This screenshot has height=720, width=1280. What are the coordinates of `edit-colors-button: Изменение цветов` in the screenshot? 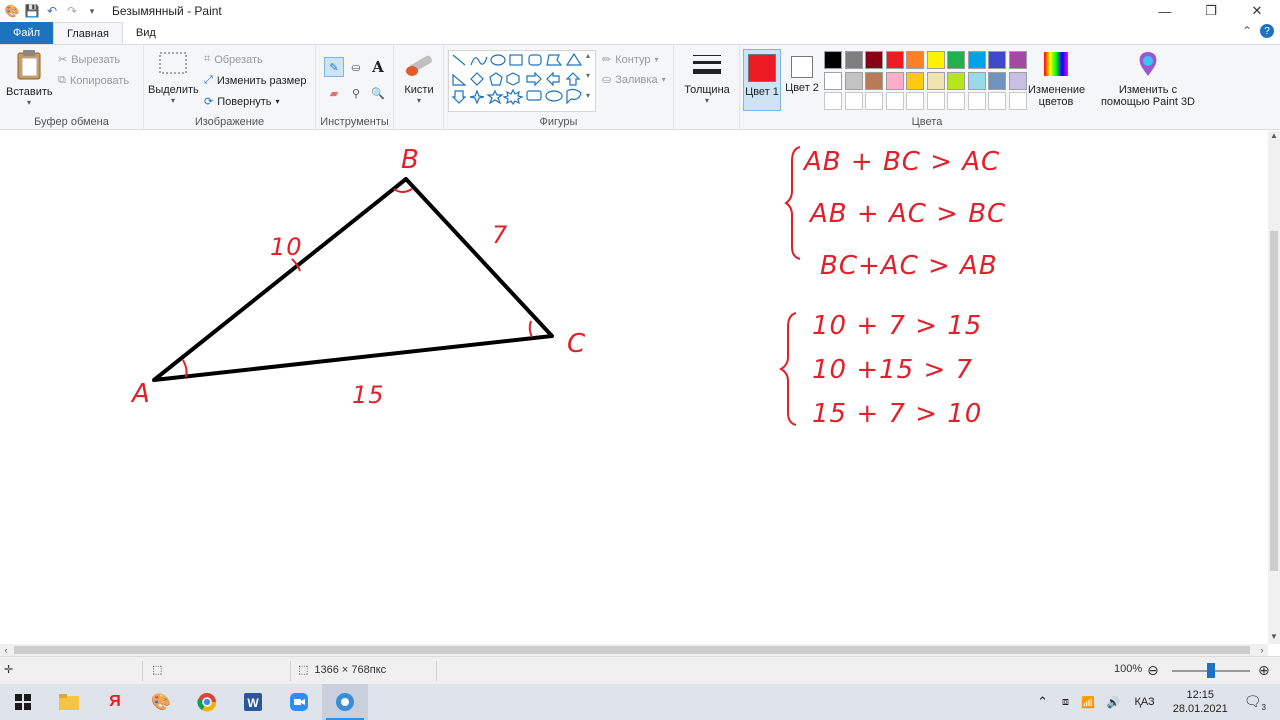 It's located at (1056, 78).